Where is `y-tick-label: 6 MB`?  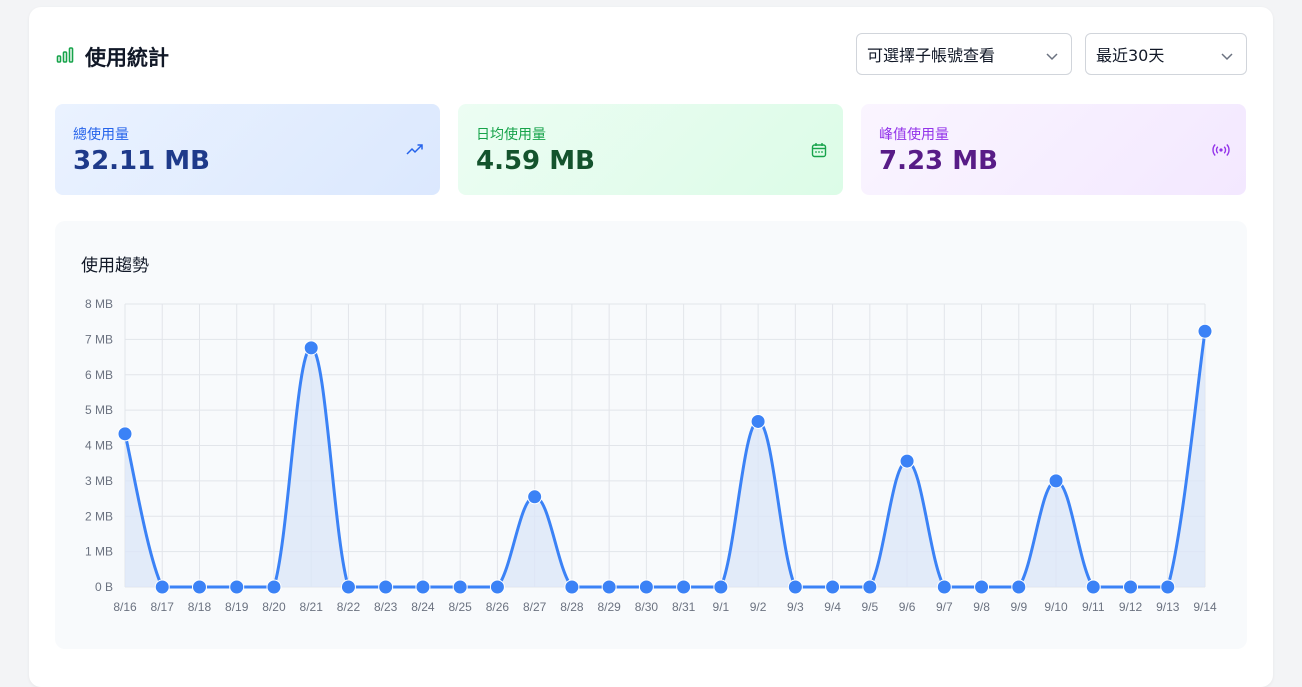 y-tick-label: 6 MB is located at coordinates (99, 375).